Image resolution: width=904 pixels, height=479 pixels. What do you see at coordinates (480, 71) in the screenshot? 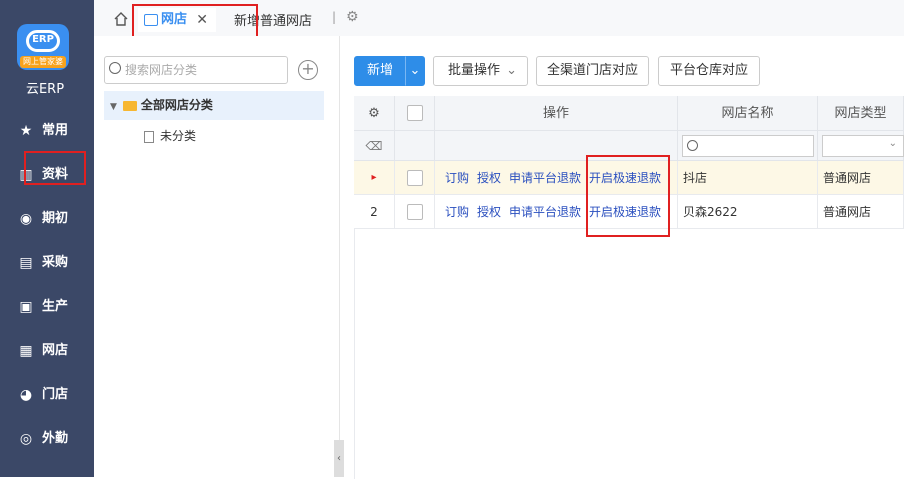
I see `batch-button: 批量操作 ⌄` at bounding box center [480, 71].